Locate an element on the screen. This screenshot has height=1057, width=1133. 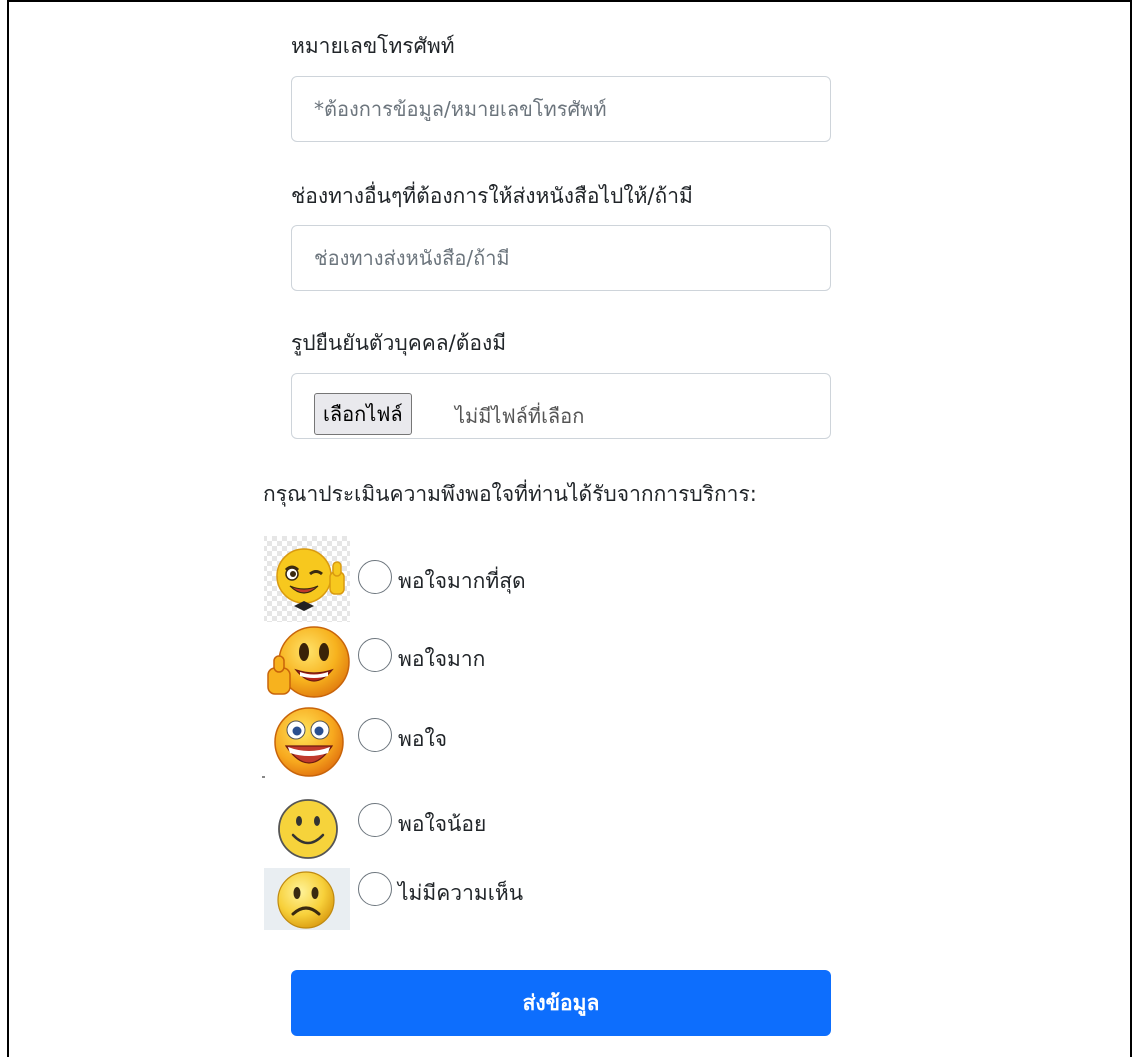
rating-option-most-satisfied: พอใจมากที่สุด is located at coordinates (502, 579).